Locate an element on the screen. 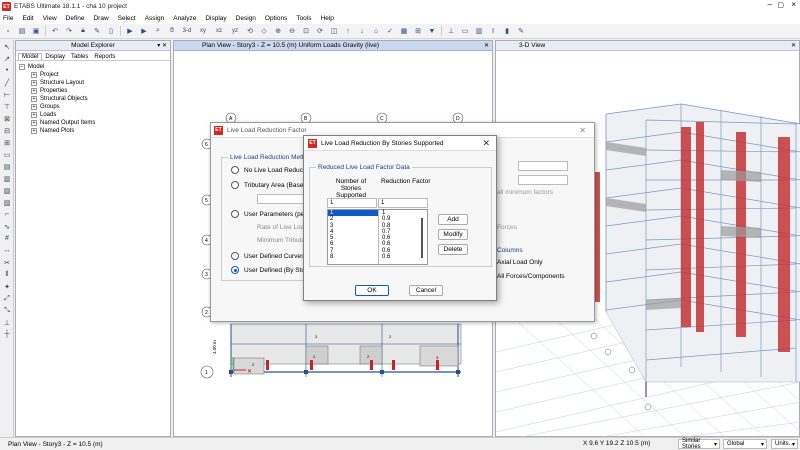 This screenshot has height=450, width=800. menu-edit: Edit is located at coordinates (27, 18).